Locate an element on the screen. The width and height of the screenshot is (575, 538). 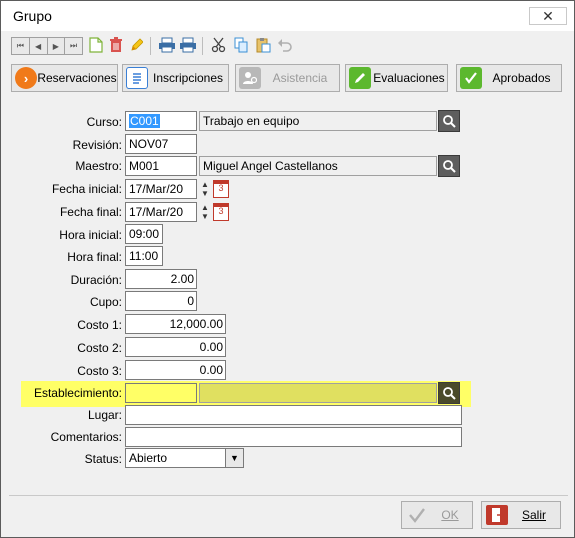
asistencia-button: Asistencia is located at coordinates (287, 78).